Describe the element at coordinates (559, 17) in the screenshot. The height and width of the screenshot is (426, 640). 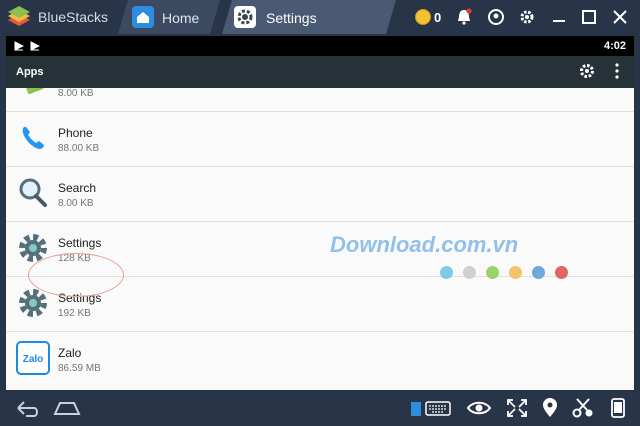
I see `minimize-icon` at that location.